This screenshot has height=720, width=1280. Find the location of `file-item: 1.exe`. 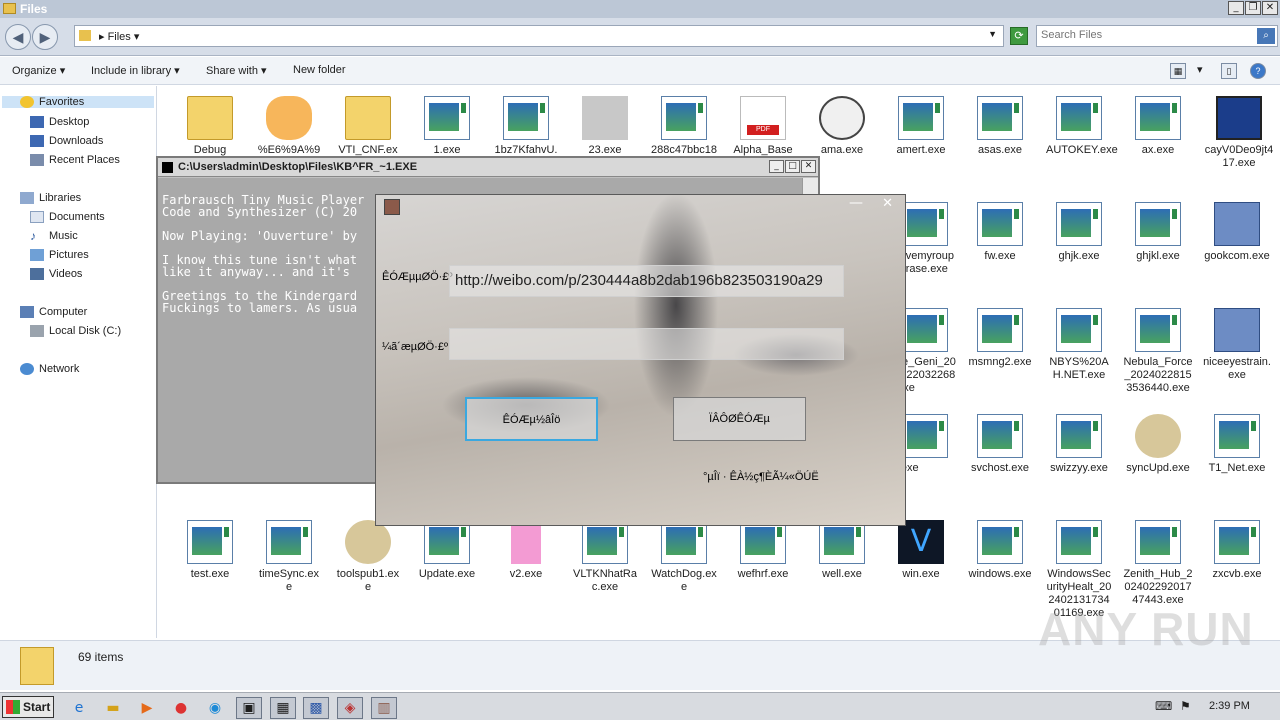

file-item: 1.exe is located at coordinates (447, 126).